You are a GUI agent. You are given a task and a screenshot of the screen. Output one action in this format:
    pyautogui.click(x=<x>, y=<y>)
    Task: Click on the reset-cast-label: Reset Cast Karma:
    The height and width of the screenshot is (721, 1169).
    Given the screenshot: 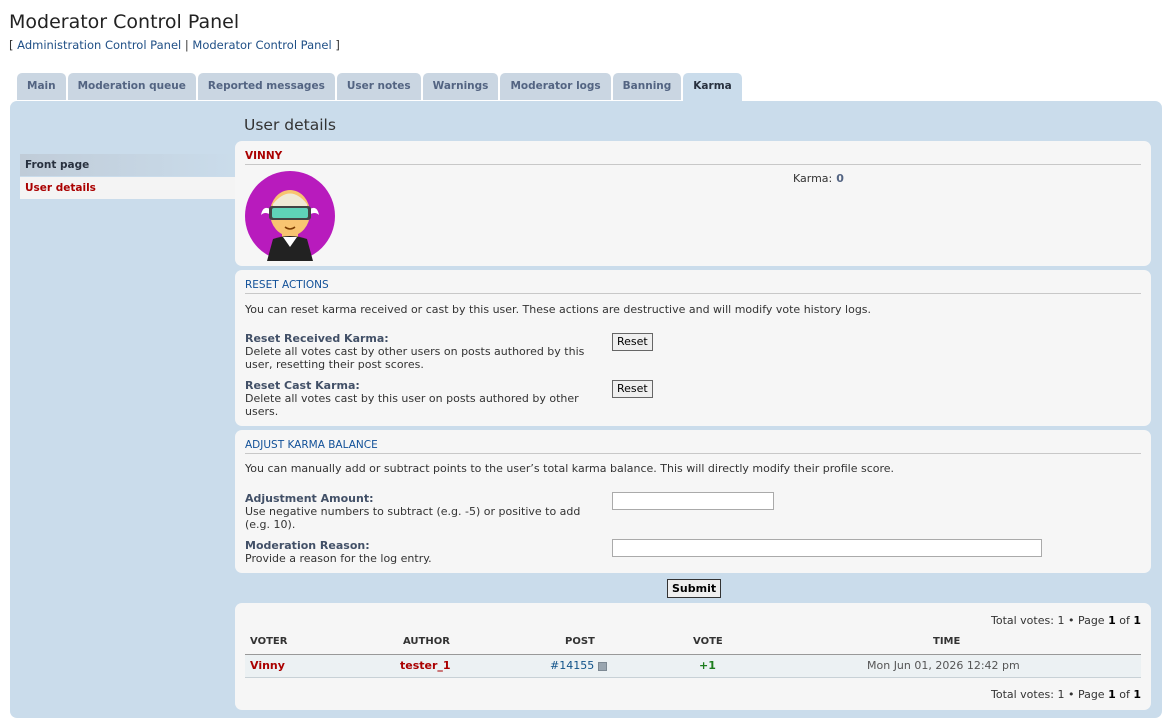 What is the action you would take?
    pyautogui.click(x=302, y=385)
    